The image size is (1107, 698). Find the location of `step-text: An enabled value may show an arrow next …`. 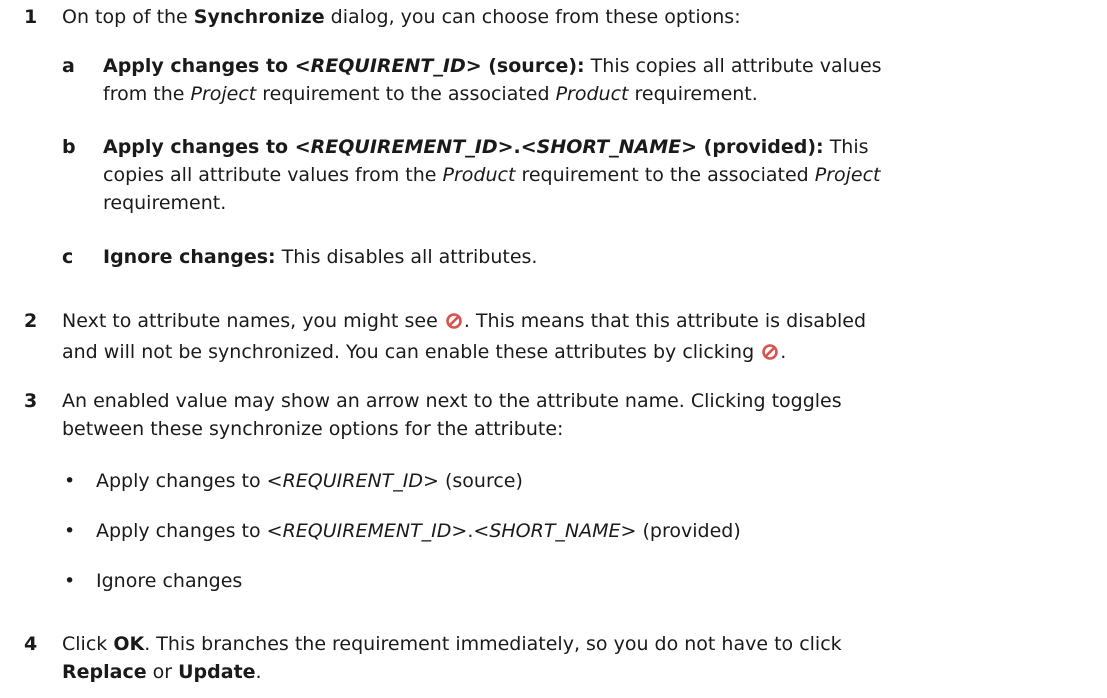

step-text: An enabled value may show an arrow next … is located at coordinates (452, 415).